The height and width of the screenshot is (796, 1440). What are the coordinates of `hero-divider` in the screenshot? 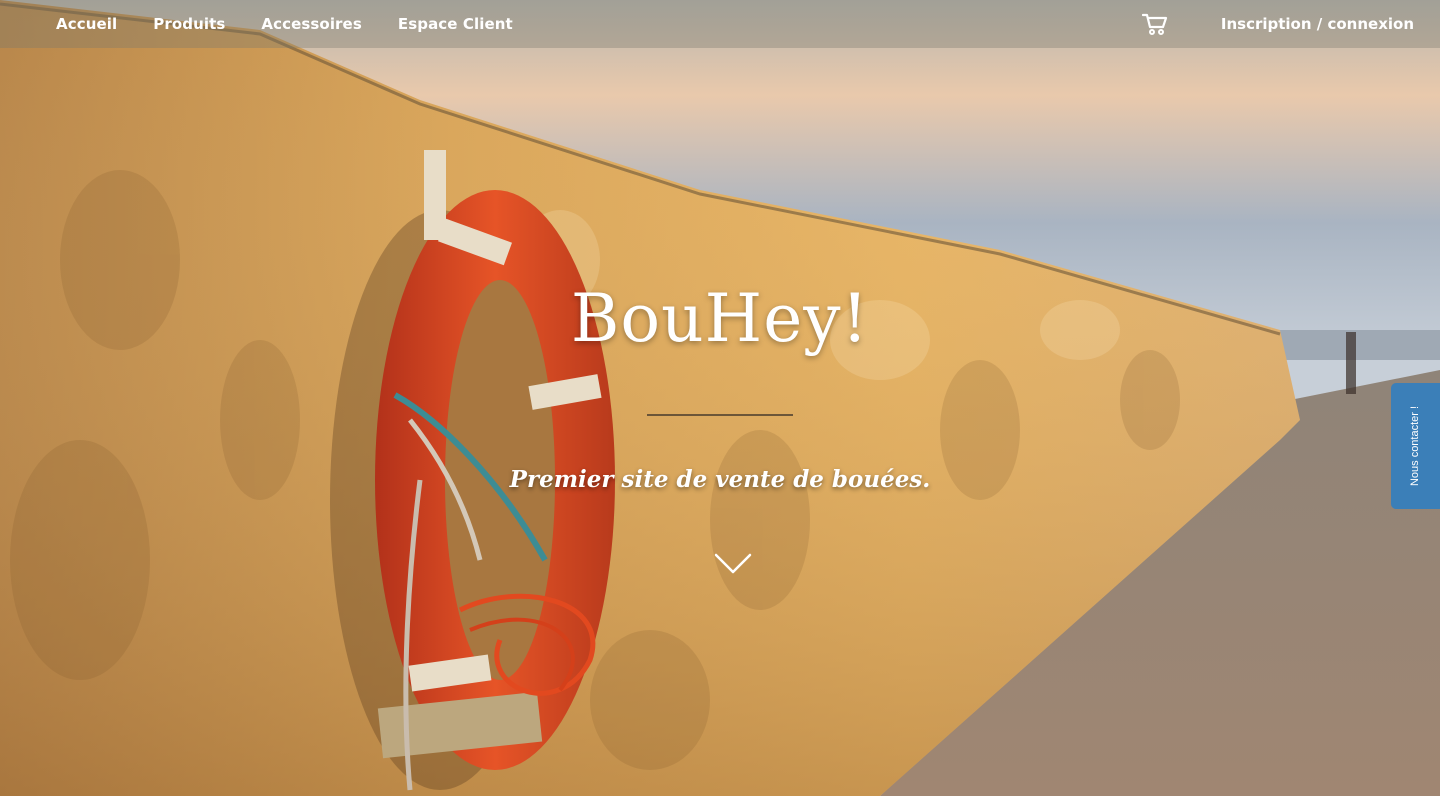 It's located at (720, 415).